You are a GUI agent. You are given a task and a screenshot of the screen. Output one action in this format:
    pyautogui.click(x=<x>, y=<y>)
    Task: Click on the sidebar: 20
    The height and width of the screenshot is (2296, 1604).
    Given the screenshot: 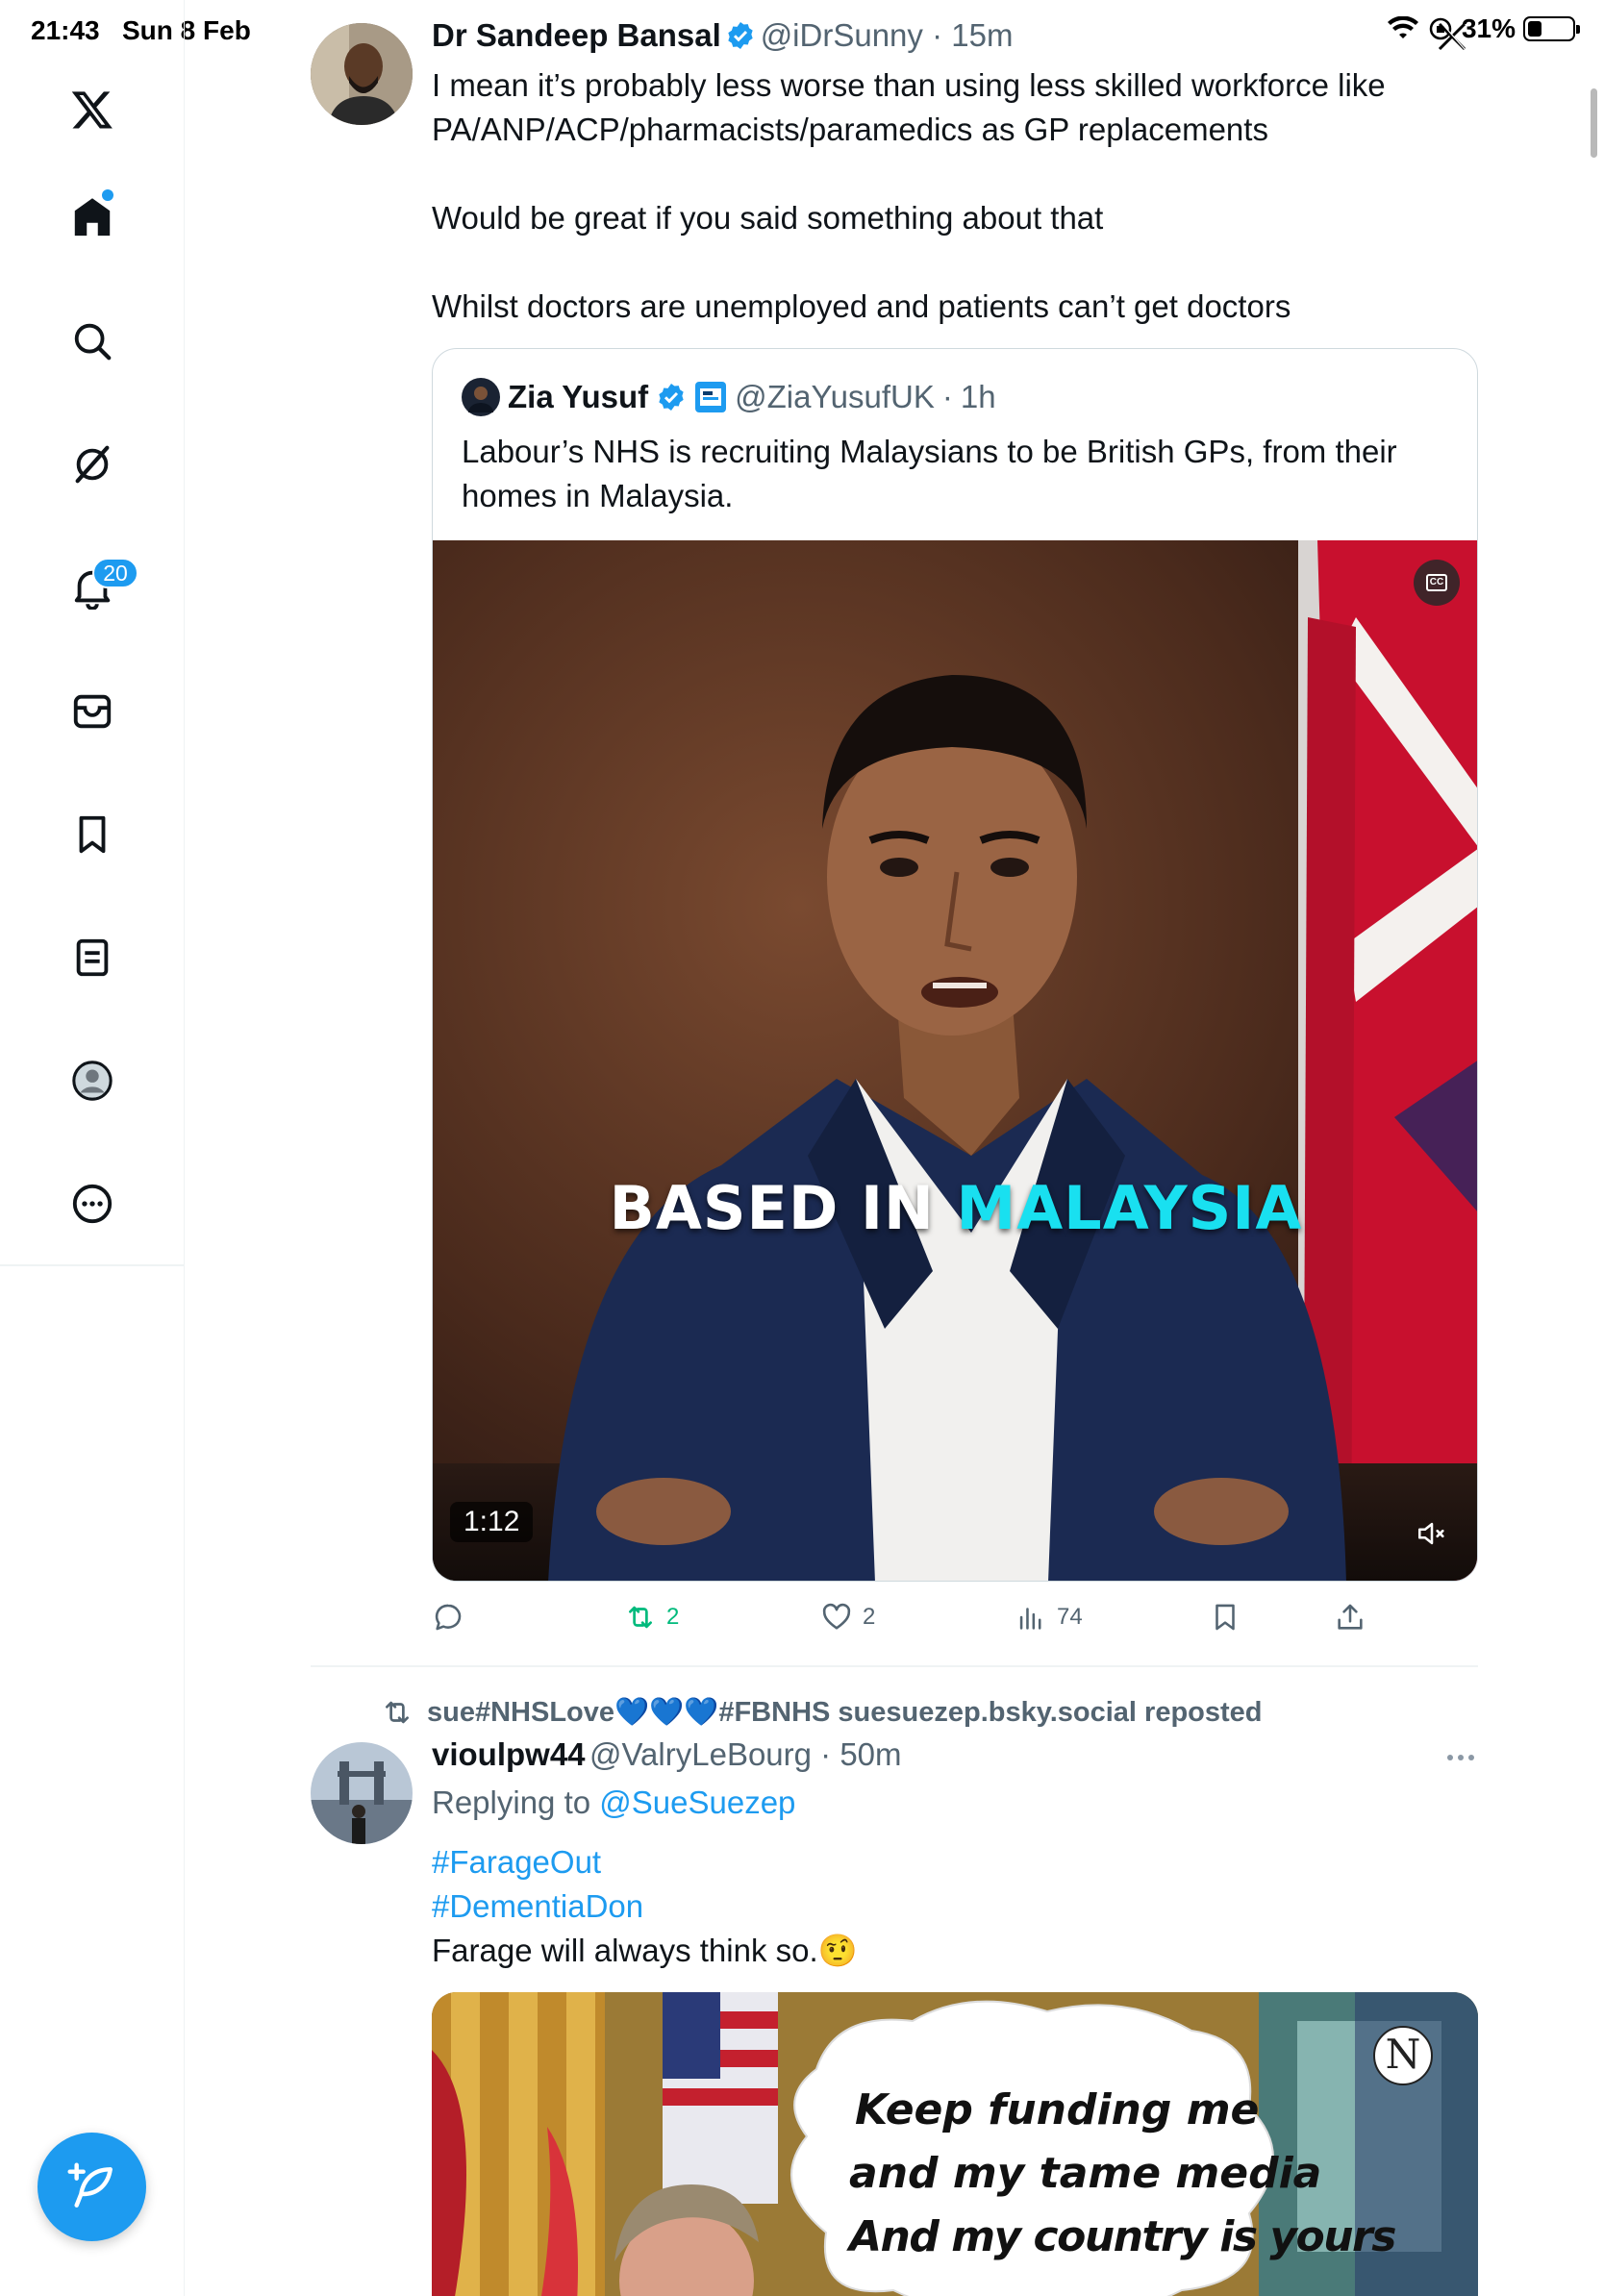 What is the action you would take?
    pyautogui.click(x=92, y=1148)
    